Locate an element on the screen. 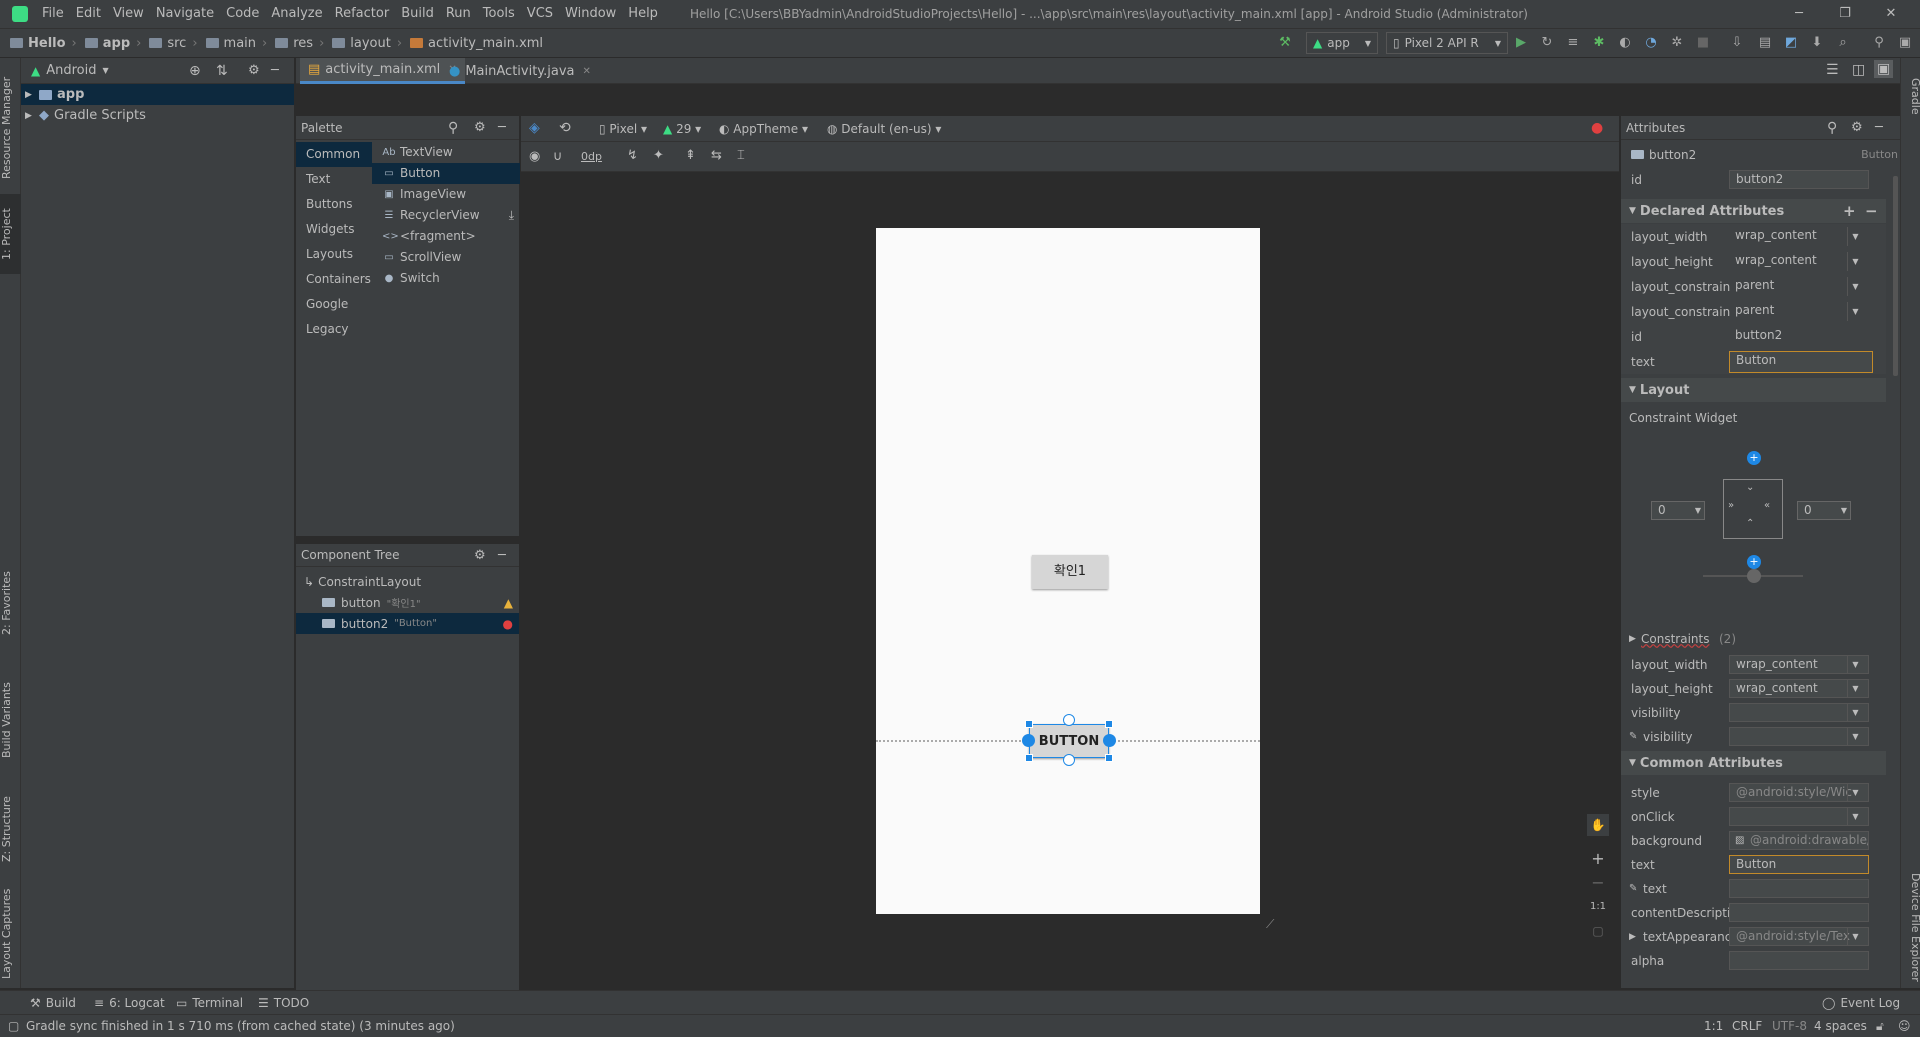  palette-item-switch: ● Switch is located at coordinates (446, 278).